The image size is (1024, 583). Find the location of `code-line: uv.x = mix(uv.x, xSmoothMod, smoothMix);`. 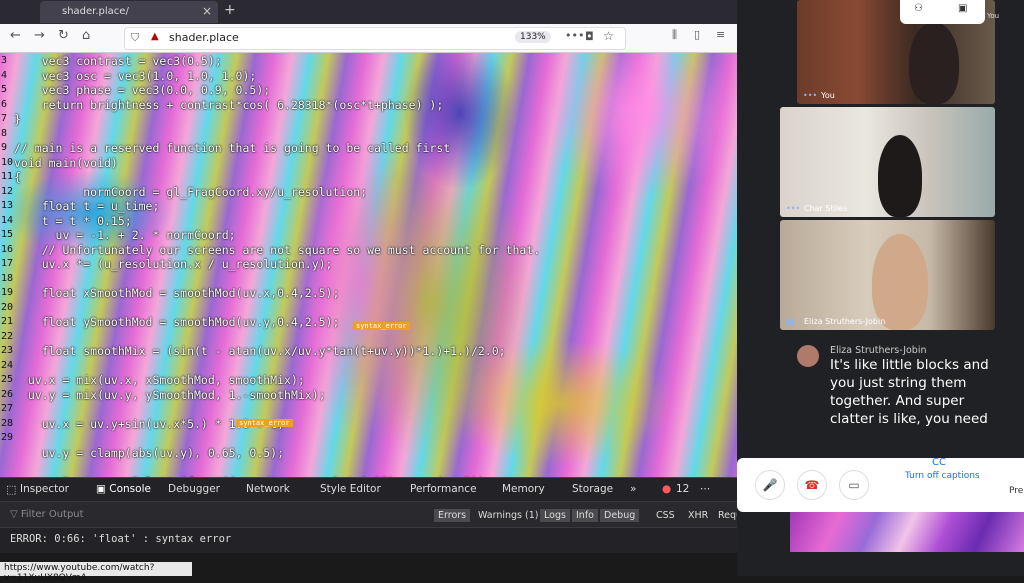

code-line: uv.x = mix(uv.x, xSmoothMod, smoothMix); is located at coordinates (159, 380).